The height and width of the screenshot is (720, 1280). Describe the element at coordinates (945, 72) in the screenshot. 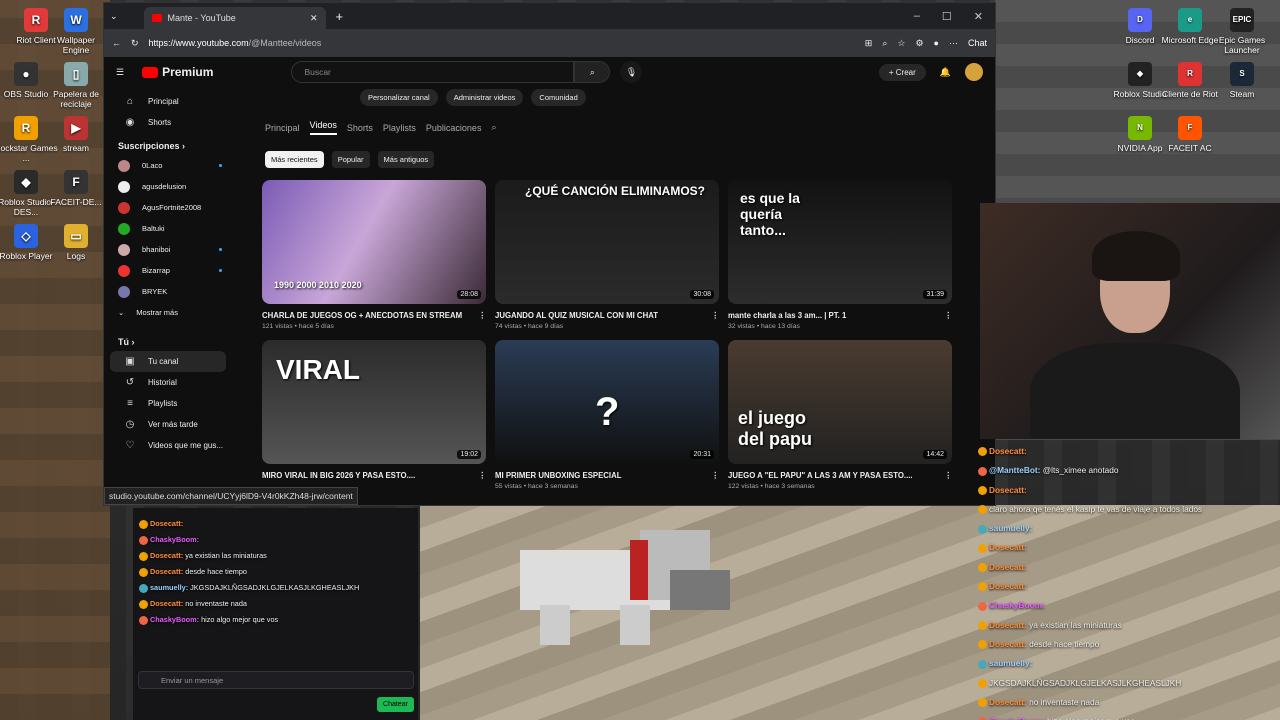

I see `notifications-bell-icon: 🔔` at that location.